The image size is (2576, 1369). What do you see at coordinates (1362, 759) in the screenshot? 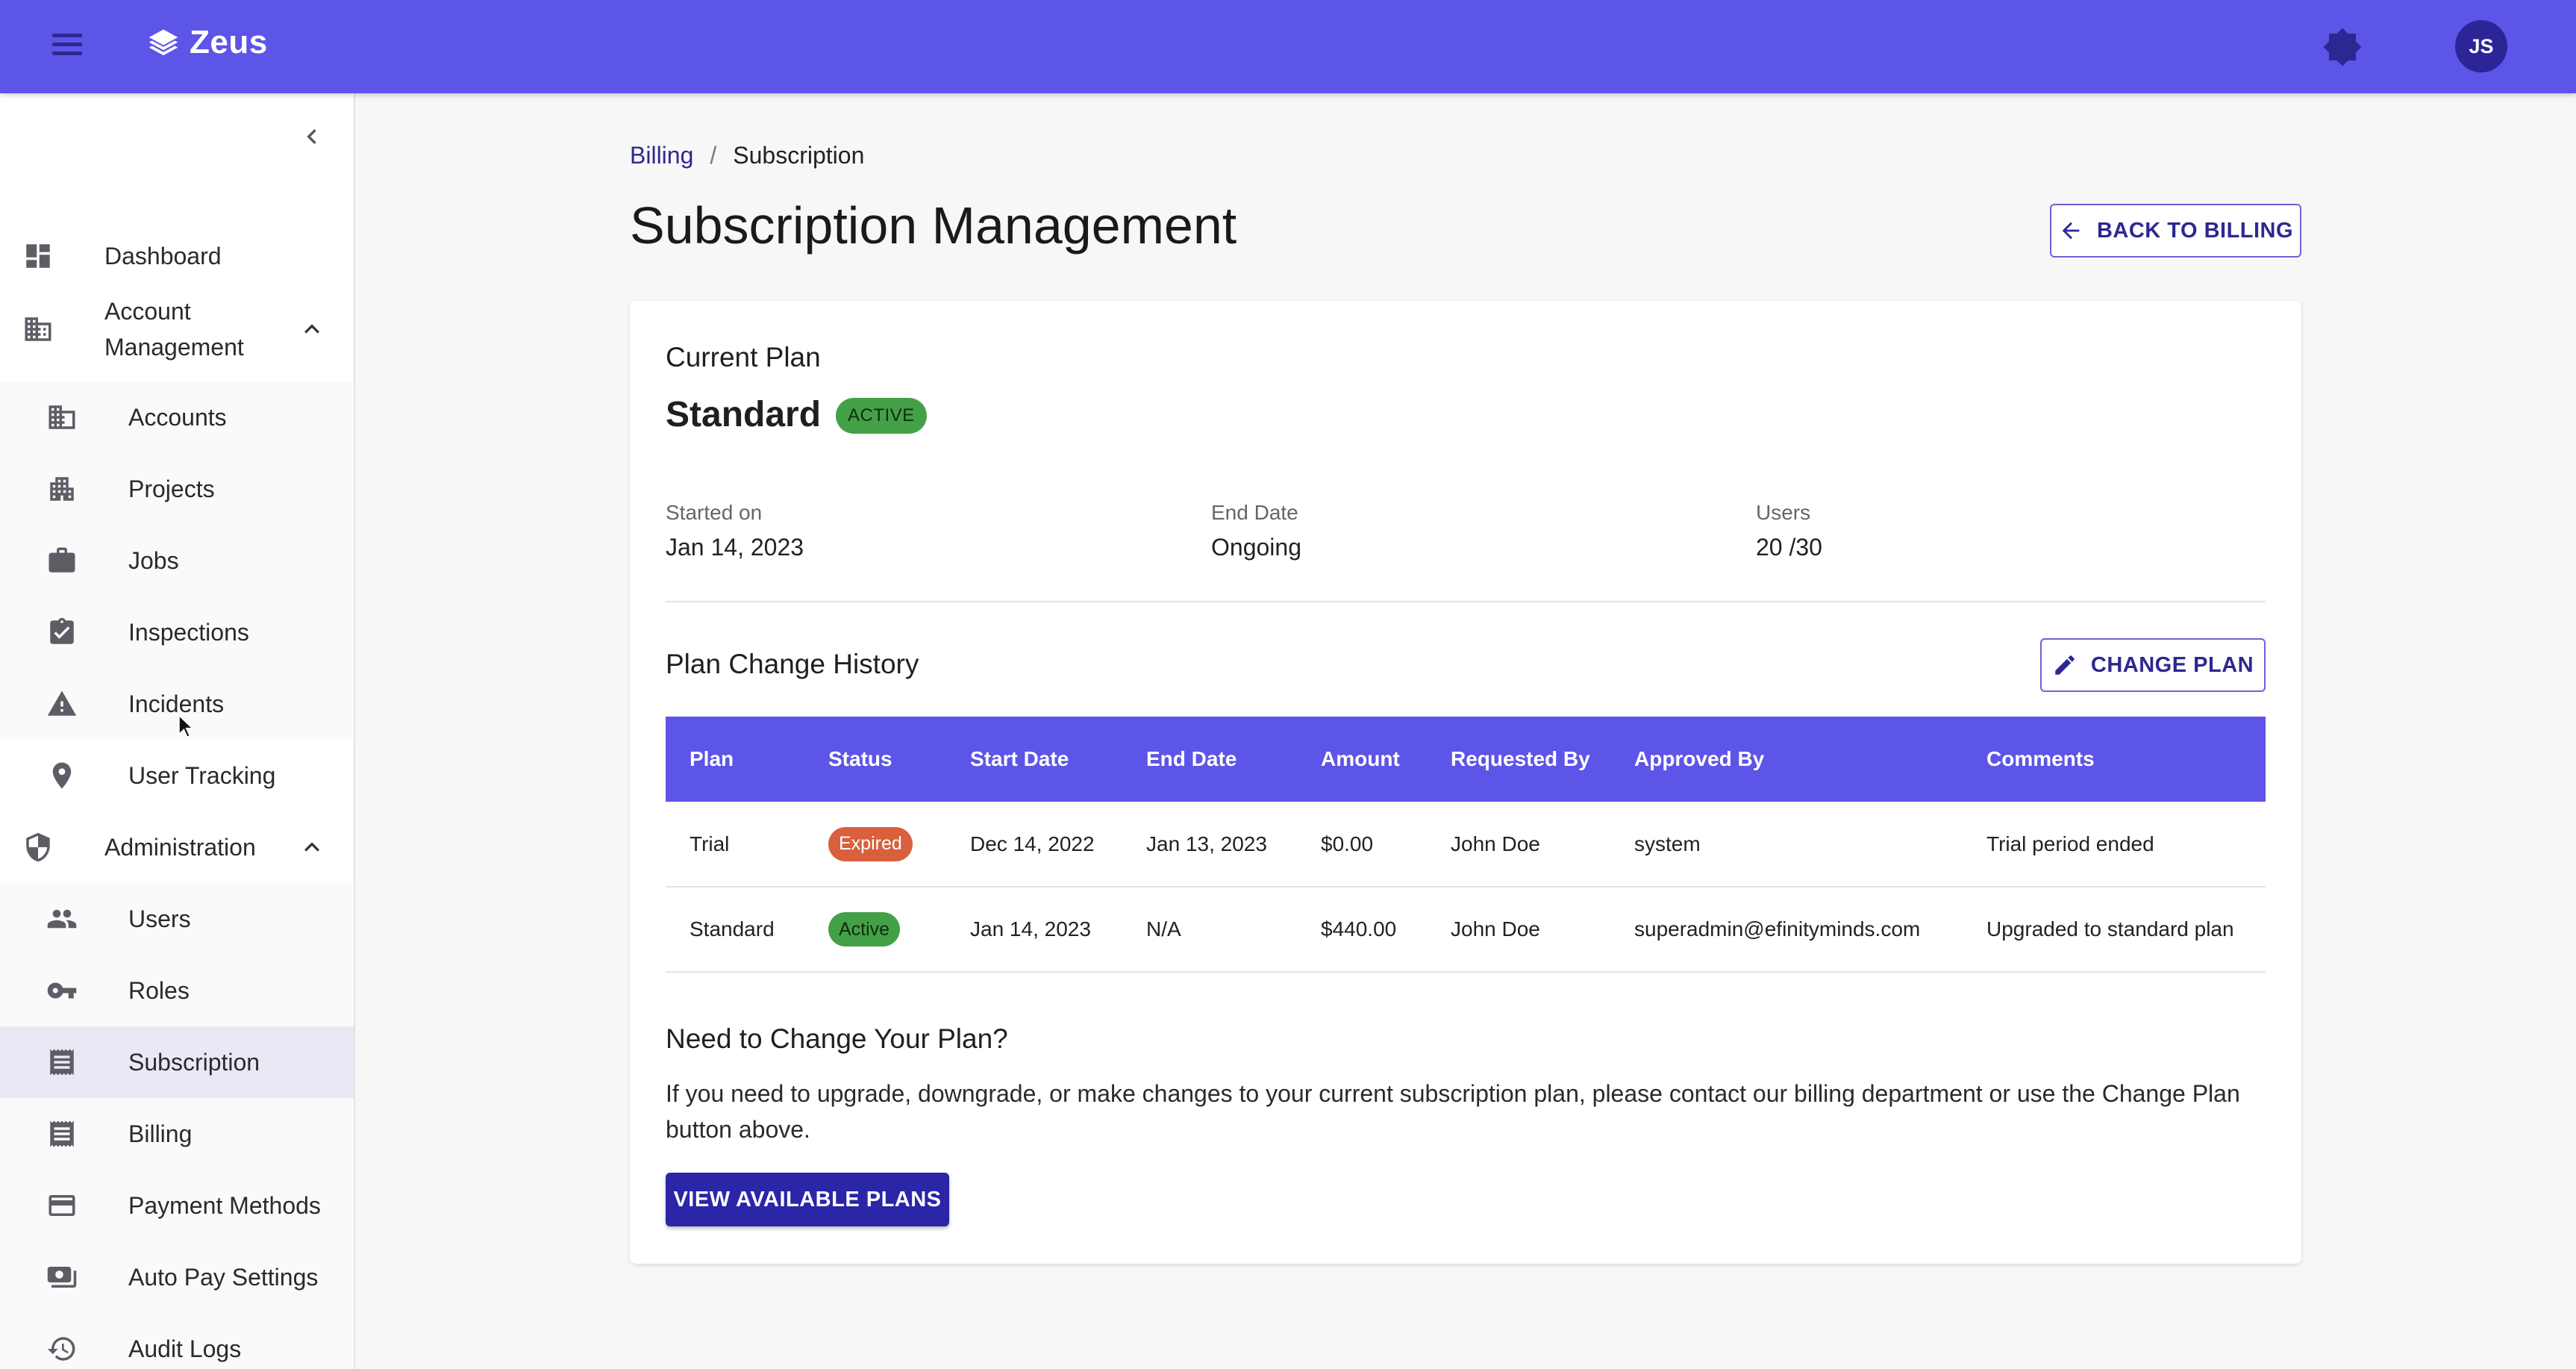
I see `column-header: Amount` at bounding box center [1362, 759].